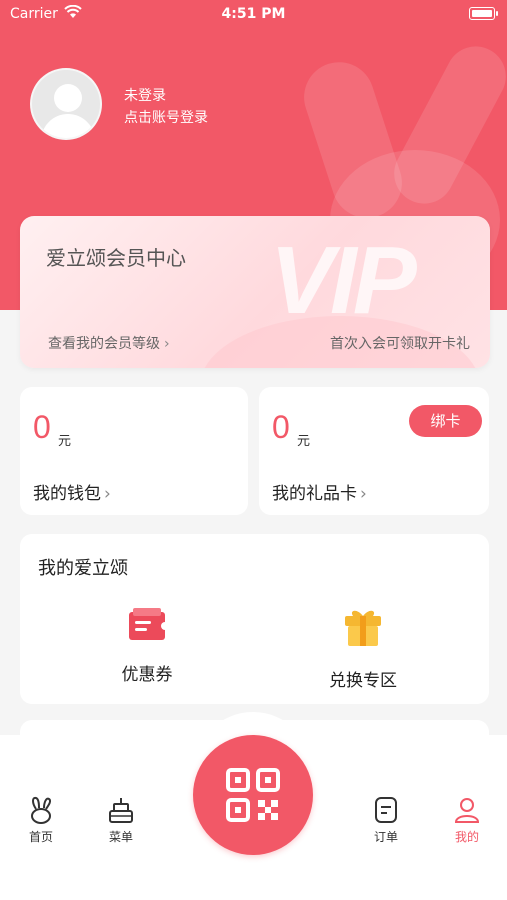 The height and width of the screenshot is (900, 507). Describe the element at coordinates (445, 421) in the screenshot. I see `bind-card-button: 绑卡` at that location.